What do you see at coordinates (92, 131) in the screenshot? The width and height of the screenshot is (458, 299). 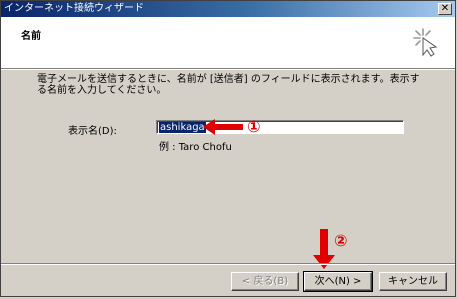 I see `display-name-label: 表示名(D):` at bounding box center [92, 131].